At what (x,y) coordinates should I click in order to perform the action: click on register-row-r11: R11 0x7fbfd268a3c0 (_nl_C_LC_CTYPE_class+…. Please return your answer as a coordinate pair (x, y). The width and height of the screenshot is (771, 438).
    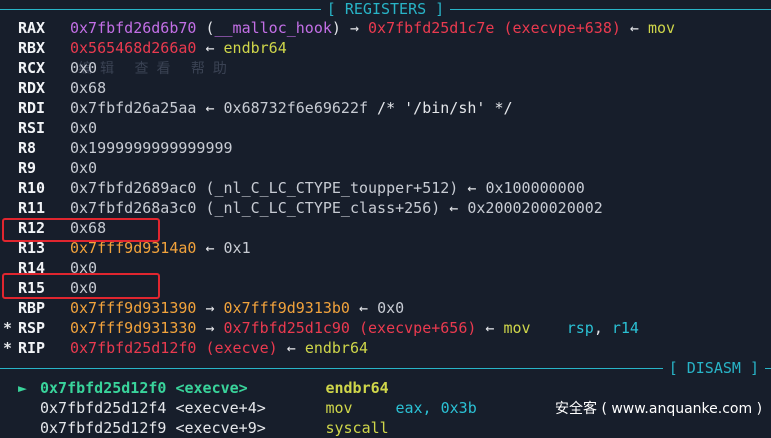
    Looking at the image, I should click on (385, 208).